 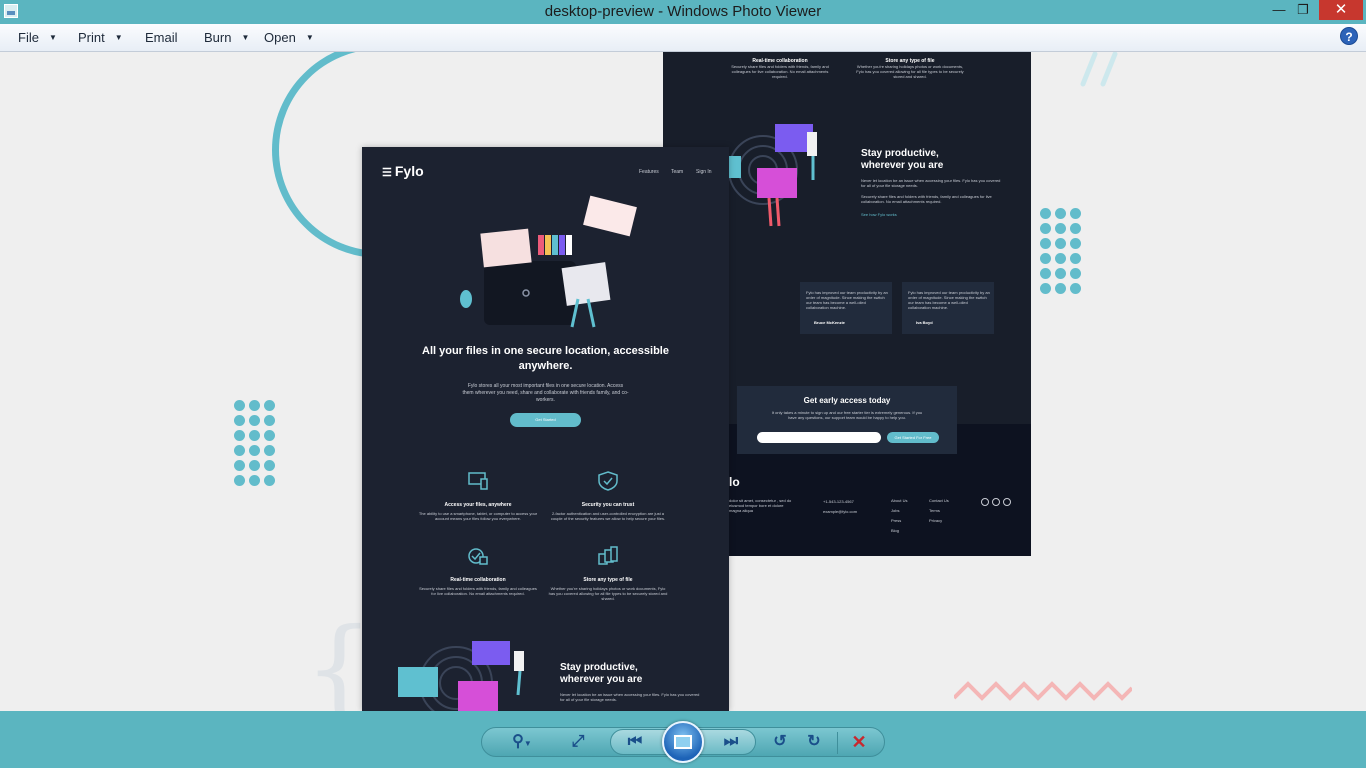 What do you see at coordinates (548, 261) in the screenshot?
I see `hero-illustration` at bounding box center [548, 261].